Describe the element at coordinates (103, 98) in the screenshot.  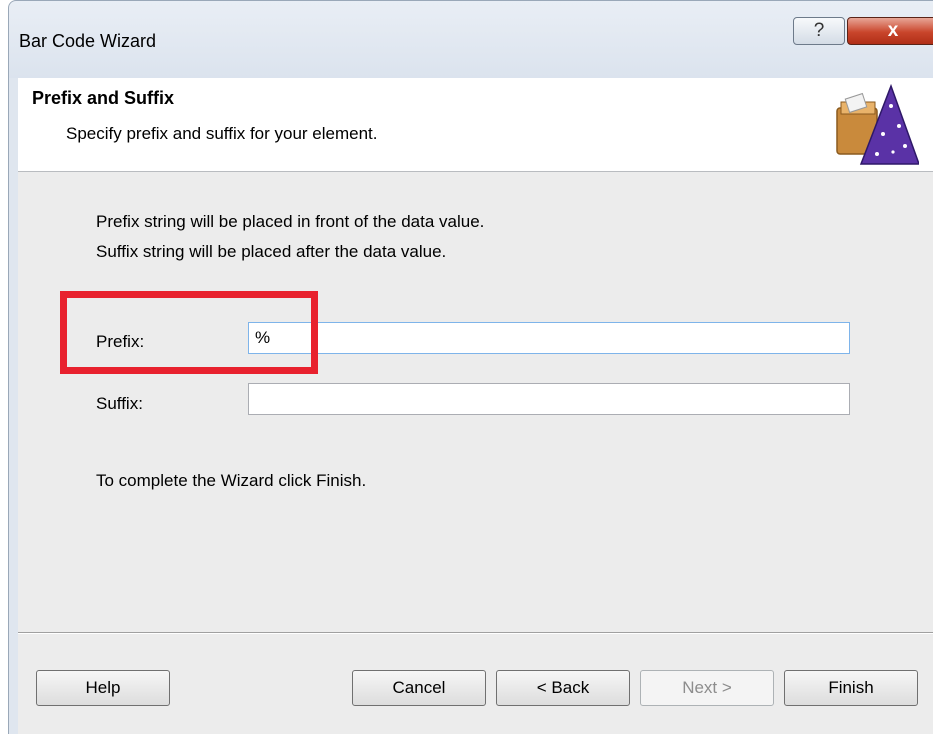
I see `page-title: Prefix and Suffix` at that location.